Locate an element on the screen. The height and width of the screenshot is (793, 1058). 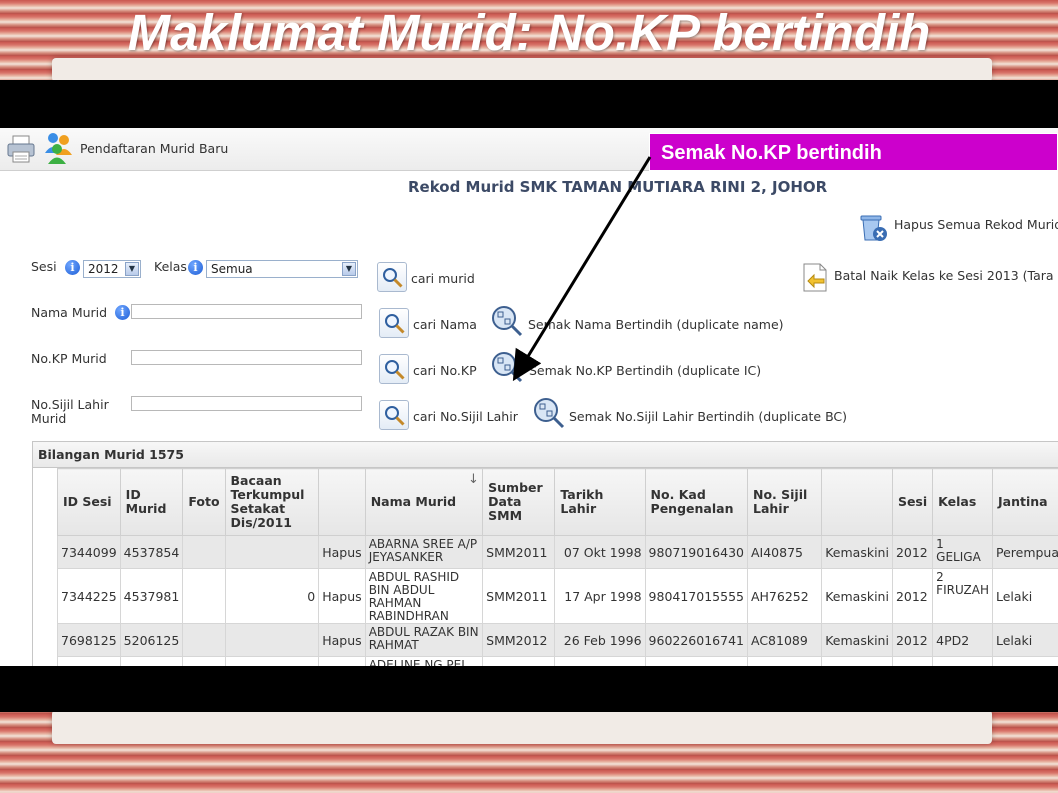
paper-top-edge is located at coordinates (522, 70).